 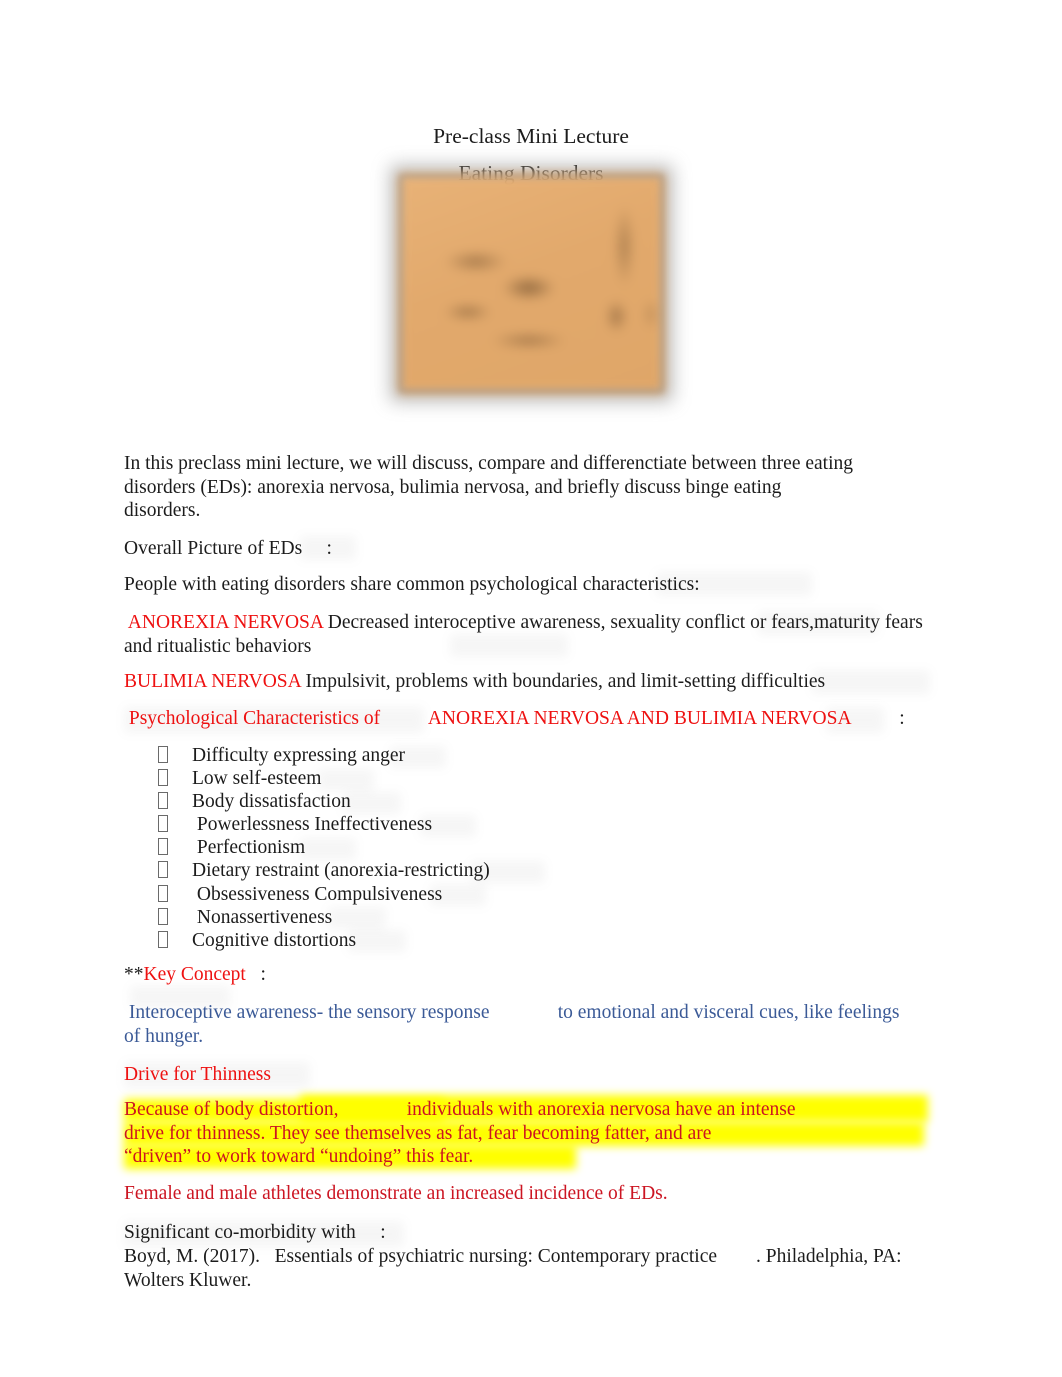 What do you see at coordinates (312, 825) in the screenshot?
I see `list-item-label: Powerlessness Ineffectiveness` at bounding box center [312, 825].